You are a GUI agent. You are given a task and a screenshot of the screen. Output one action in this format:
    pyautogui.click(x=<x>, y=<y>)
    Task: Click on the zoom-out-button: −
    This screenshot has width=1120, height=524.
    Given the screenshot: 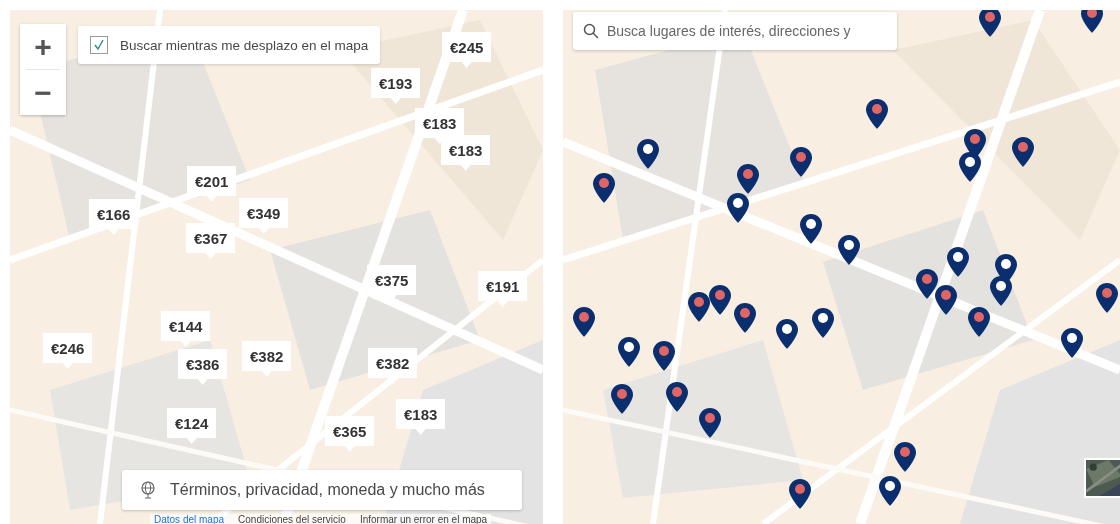 What is the action you would take?
    pyautogui.click(x=43, y=92)
    